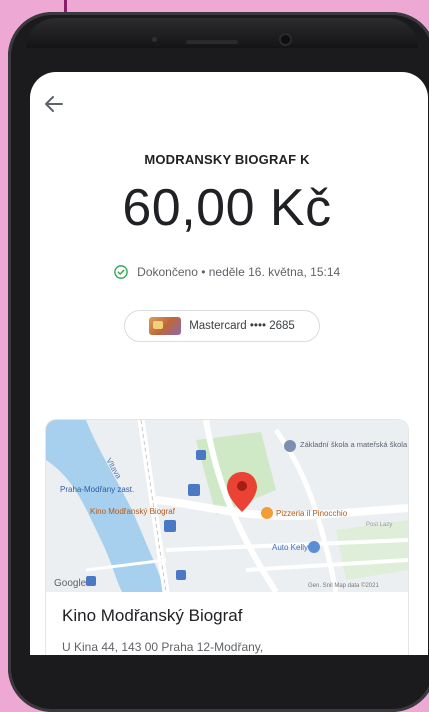  I want to click on map-attribution: Gen. Snil Map data ©2021, so click(343, 585).